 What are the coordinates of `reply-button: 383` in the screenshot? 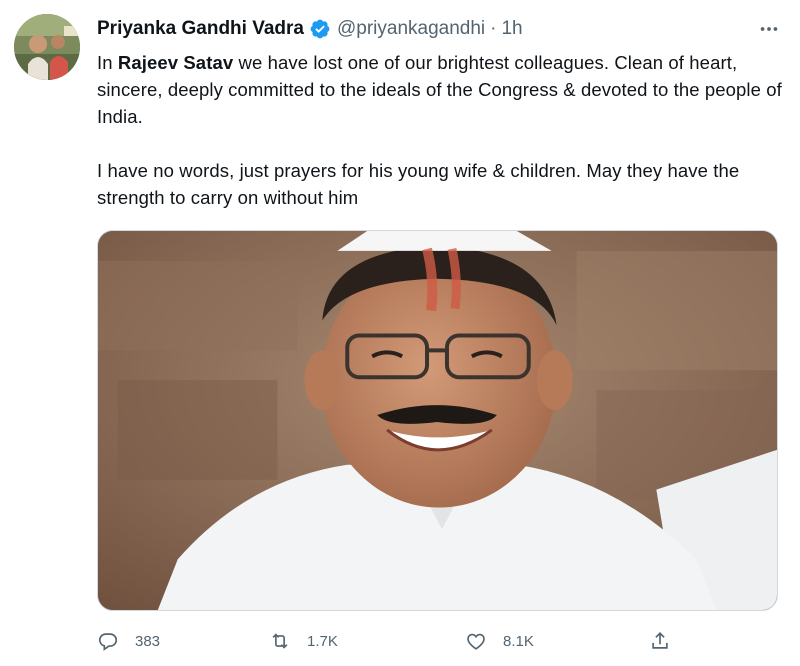 It's located at (128, 641).